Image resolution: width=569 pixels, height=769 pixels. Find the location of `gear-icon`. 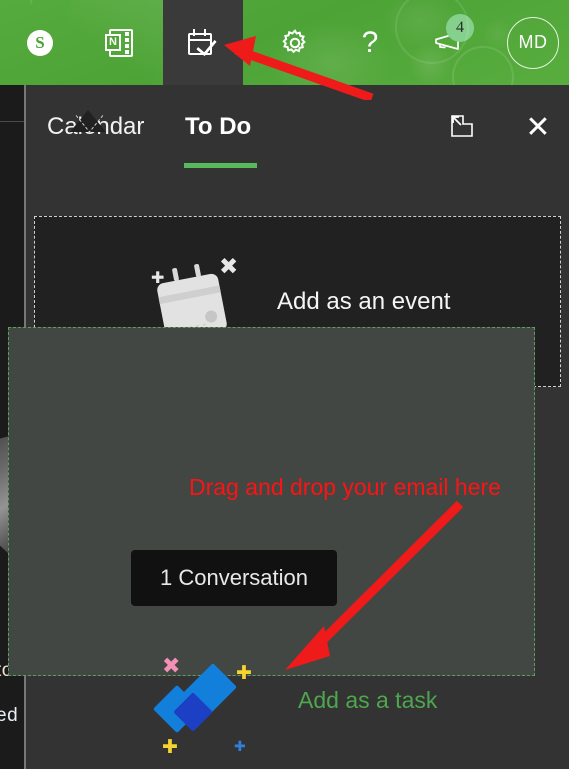

gear-icon is located at coordinates (295, 43).